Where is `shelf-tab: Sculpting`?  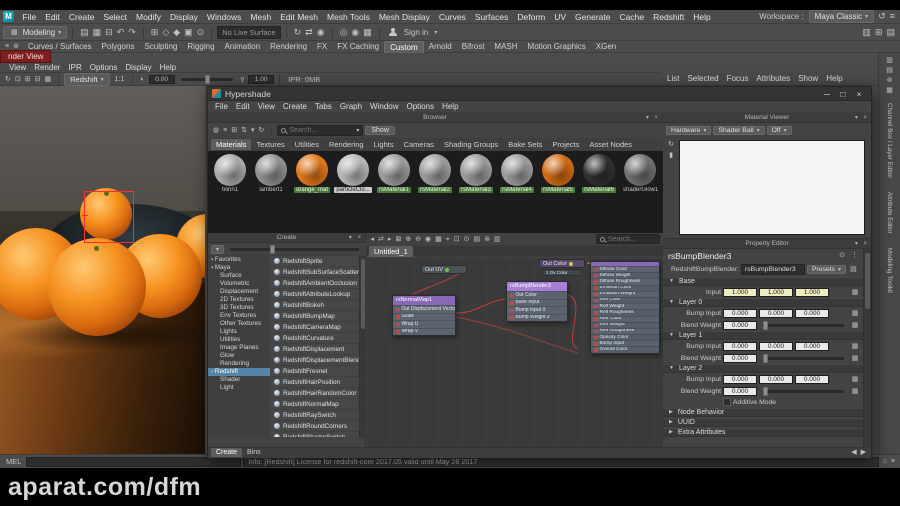
shelf-tab: Sculpting is located at coordinates (160, 46).